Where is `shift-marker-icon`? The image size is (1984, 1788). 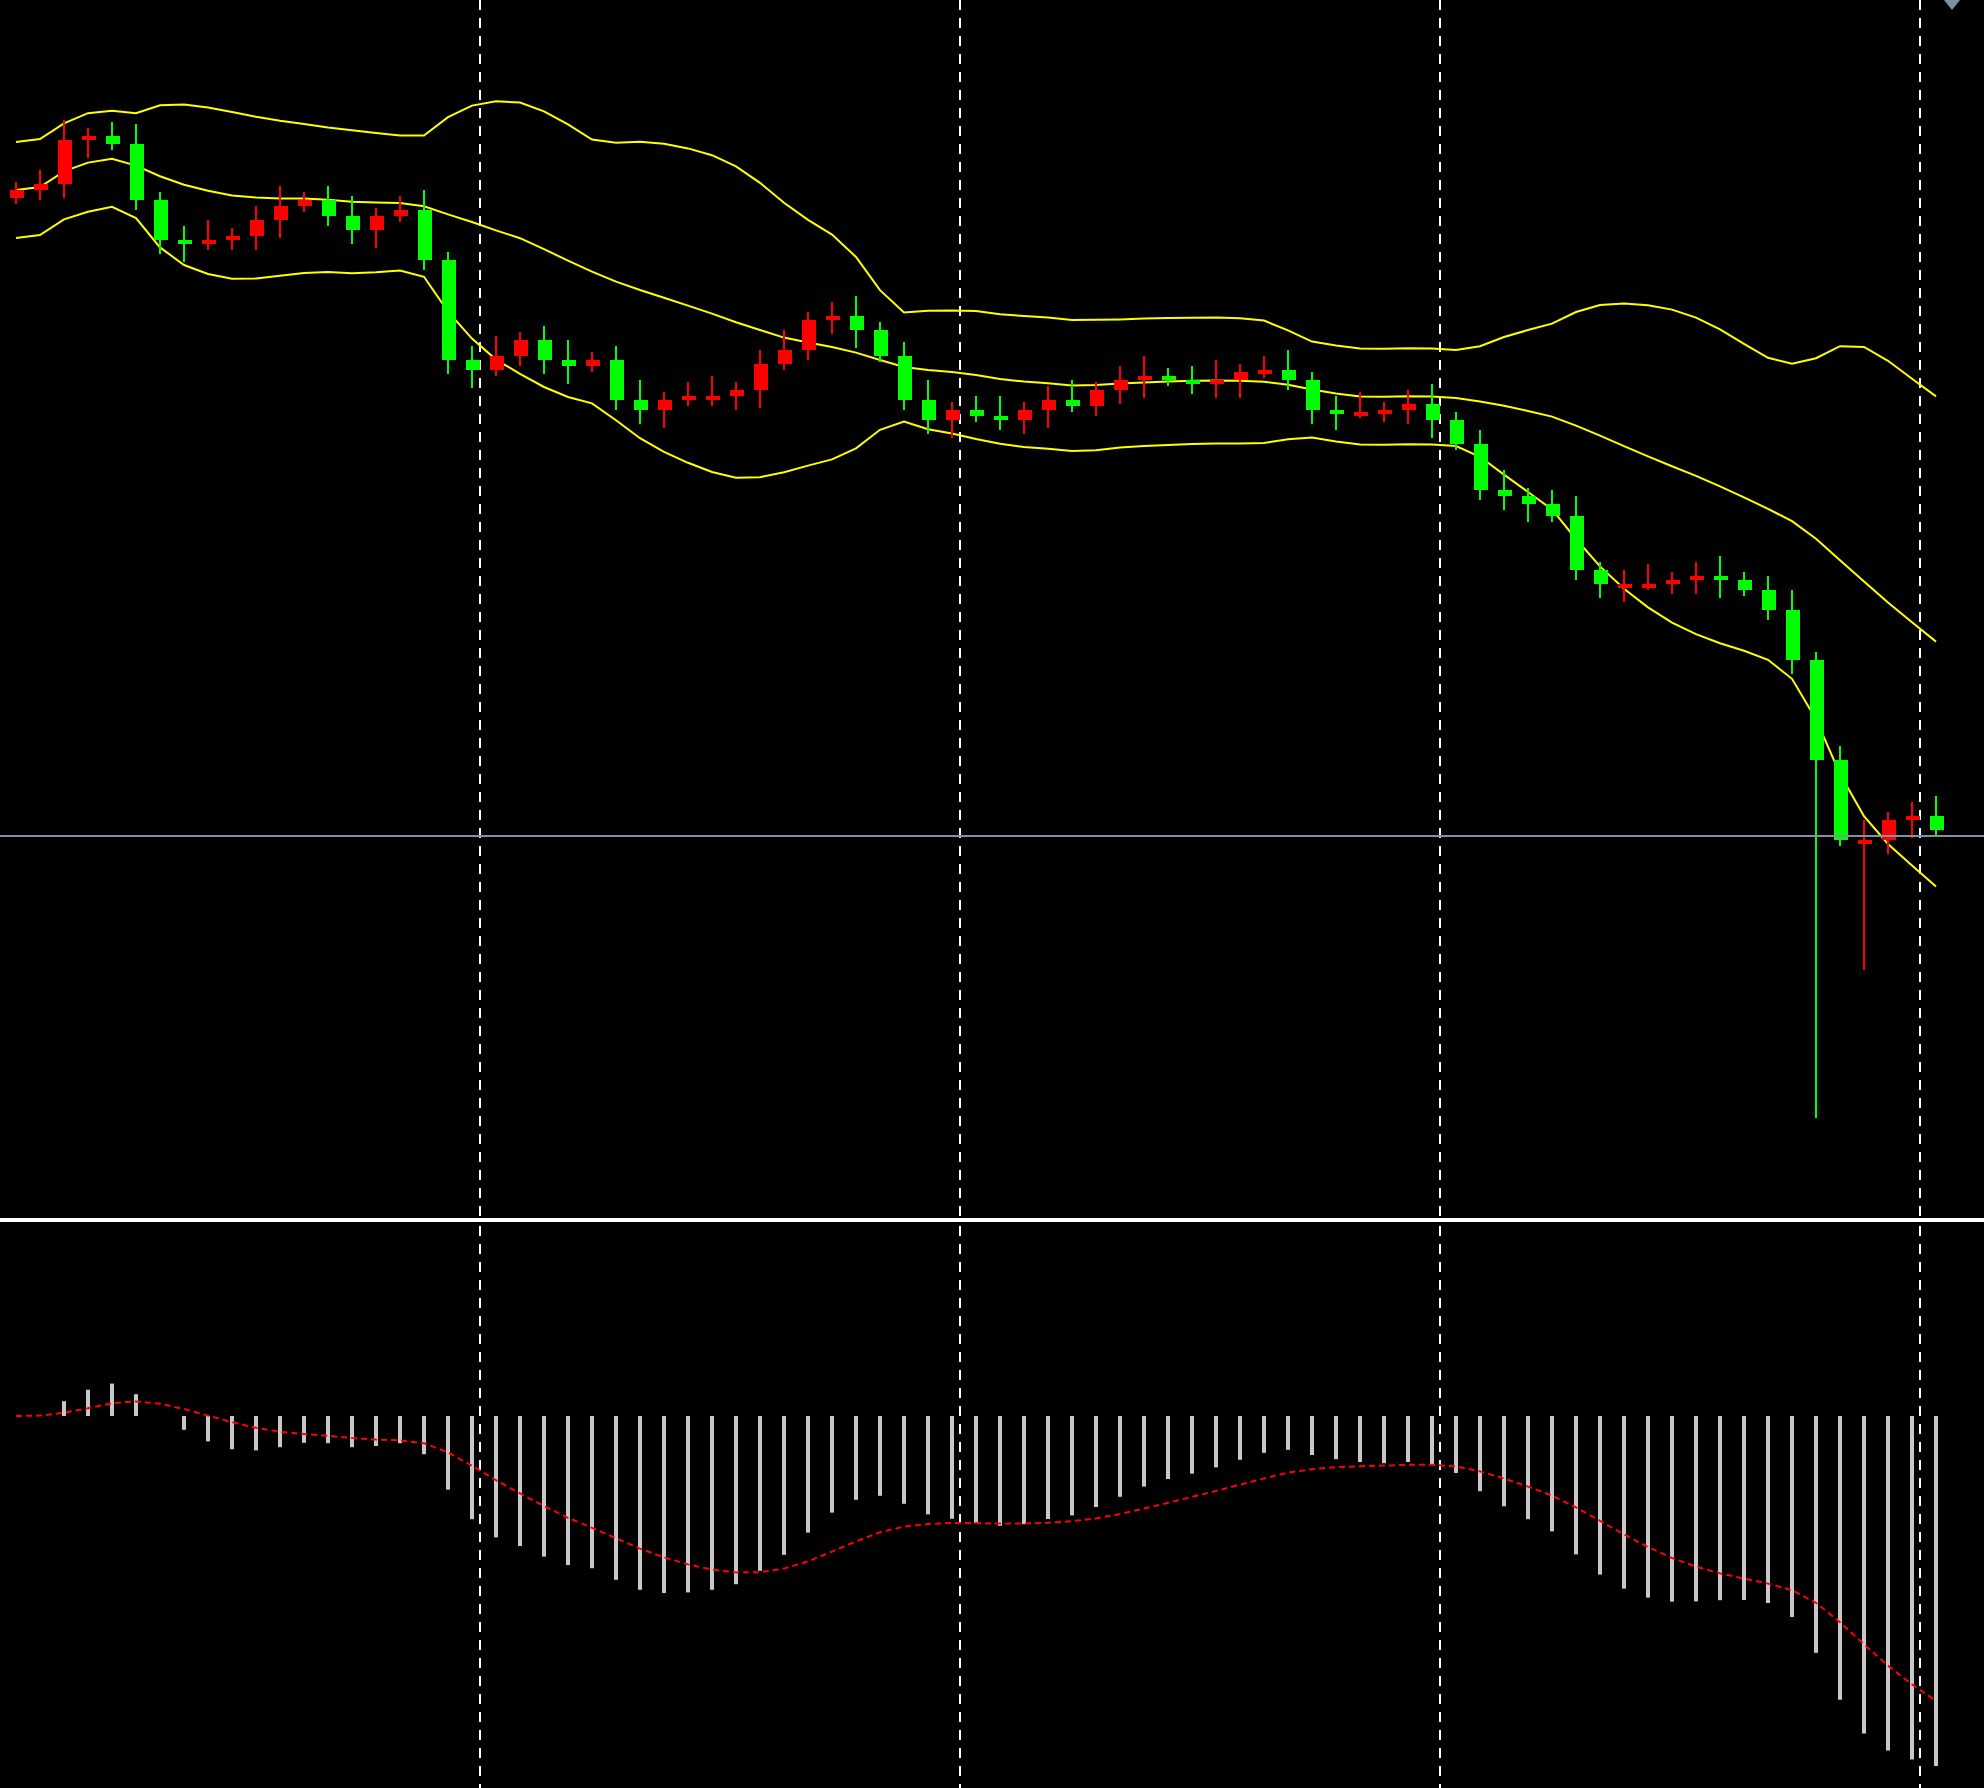
shift-marker-icon is located at coordinates (1952, 5).